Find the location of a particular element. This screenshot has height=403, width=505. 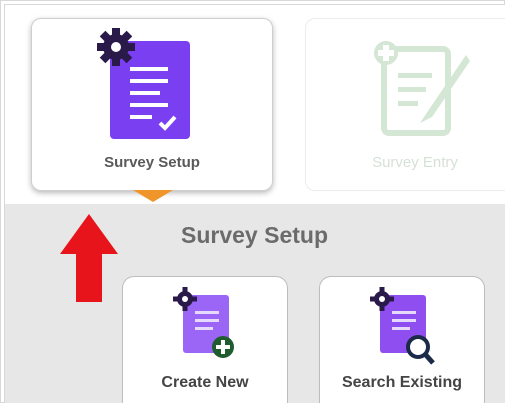

active-tile-pointer is located at coordinates (153, 196).